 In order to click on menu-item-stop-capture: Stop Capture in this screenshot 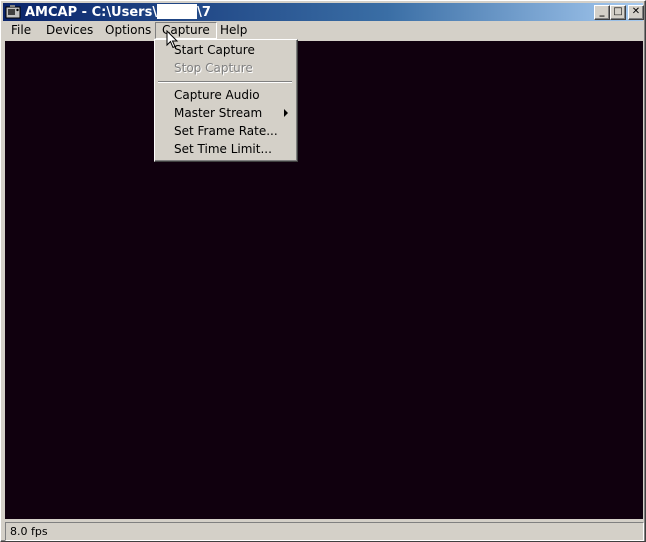, I will do `click(225, 68)`.